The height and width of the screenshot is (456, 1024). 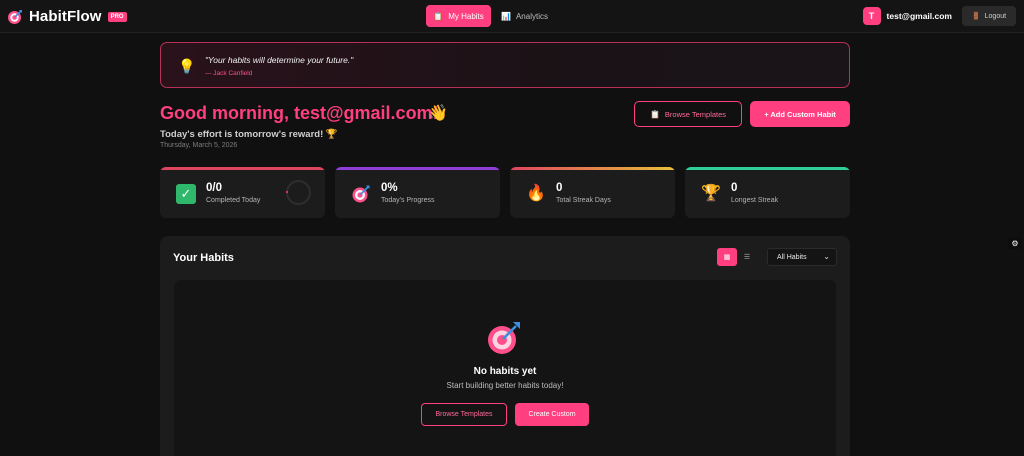 I want to click on add-custom-habit-button: + Add Custom Habit, so click(x=800, y=114).